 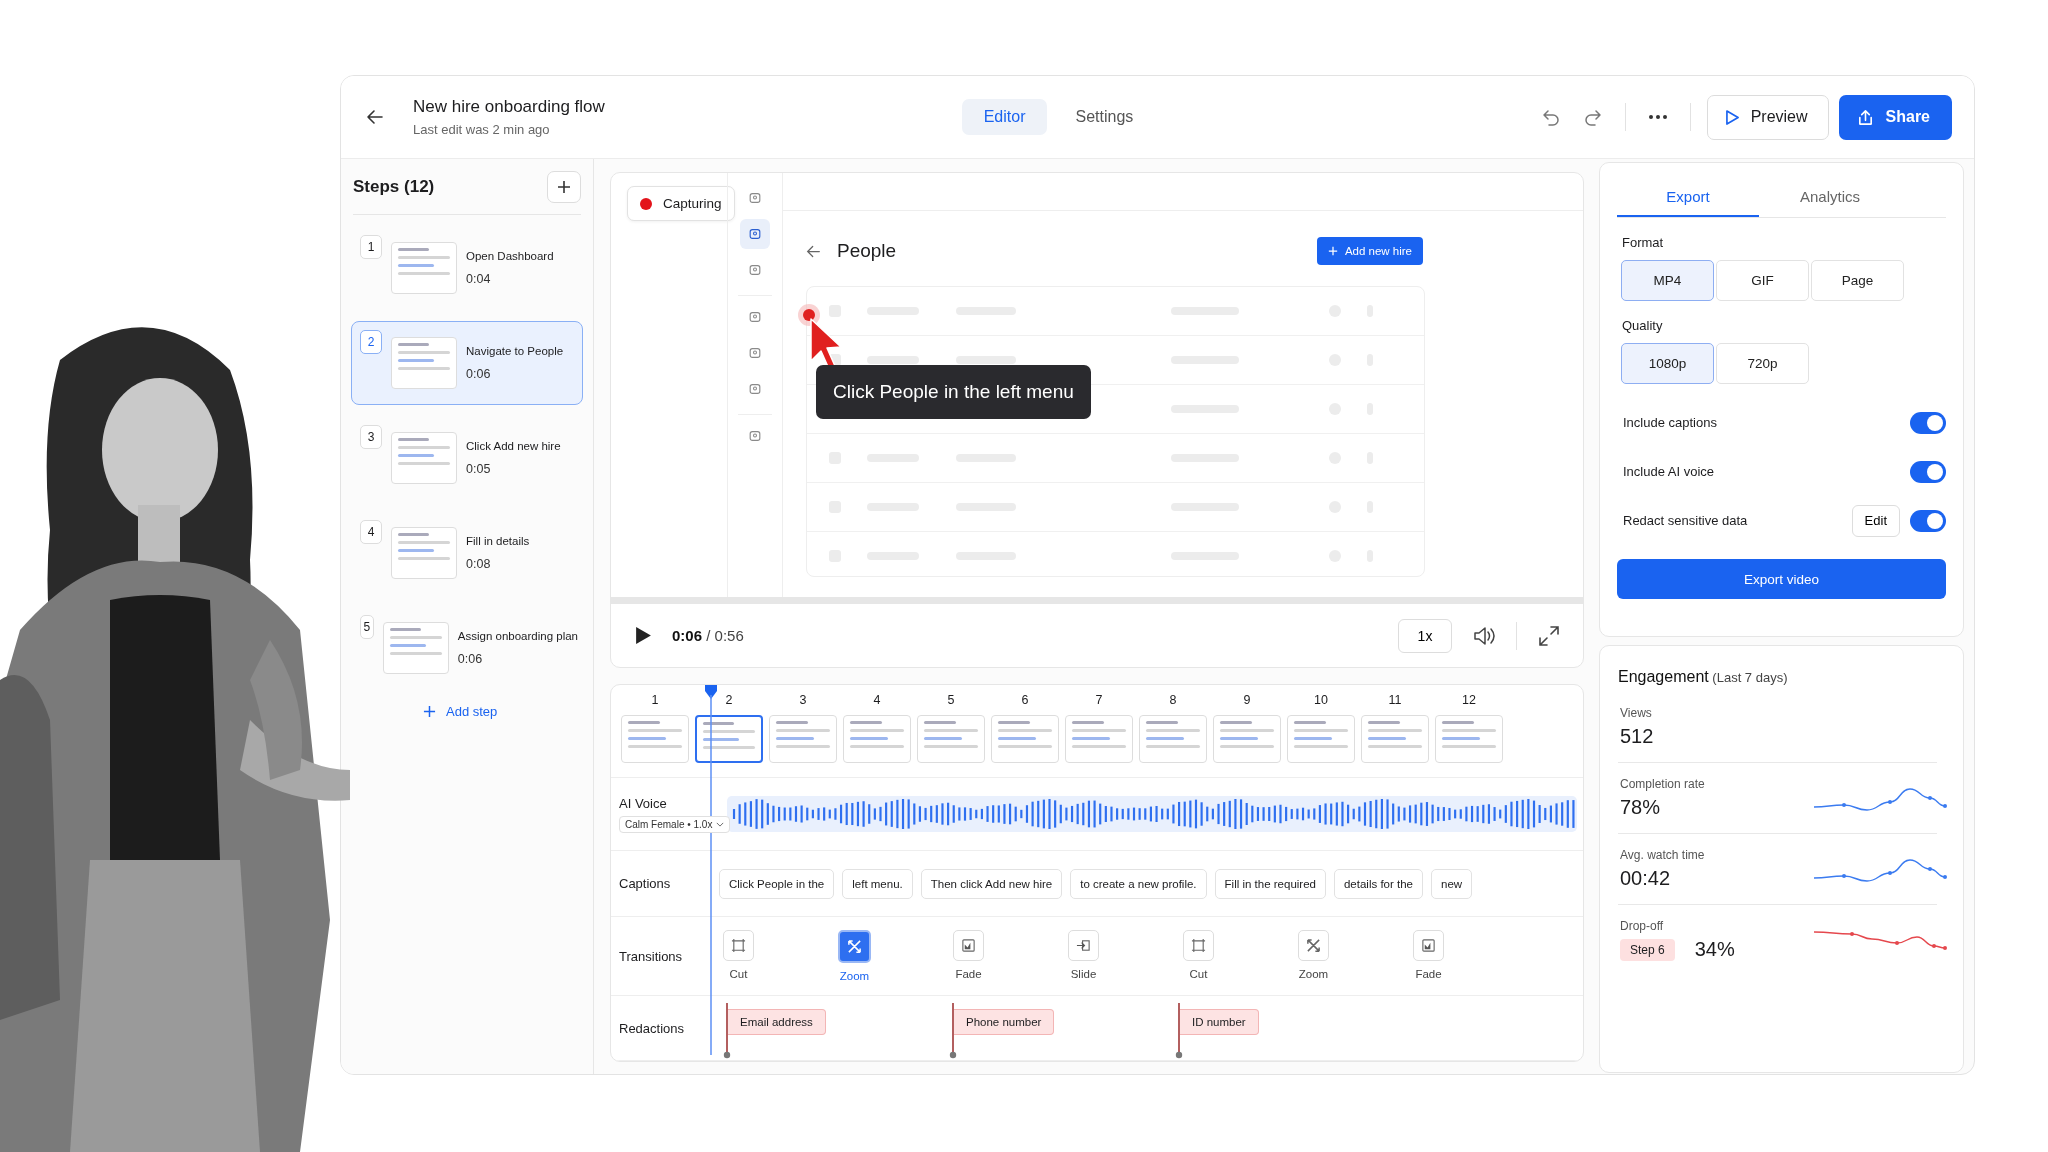 What do you see at coordinates (513, 446) in the screenshot?
I see `step-title: Click Add new hire` at bounding box center [513, 446].